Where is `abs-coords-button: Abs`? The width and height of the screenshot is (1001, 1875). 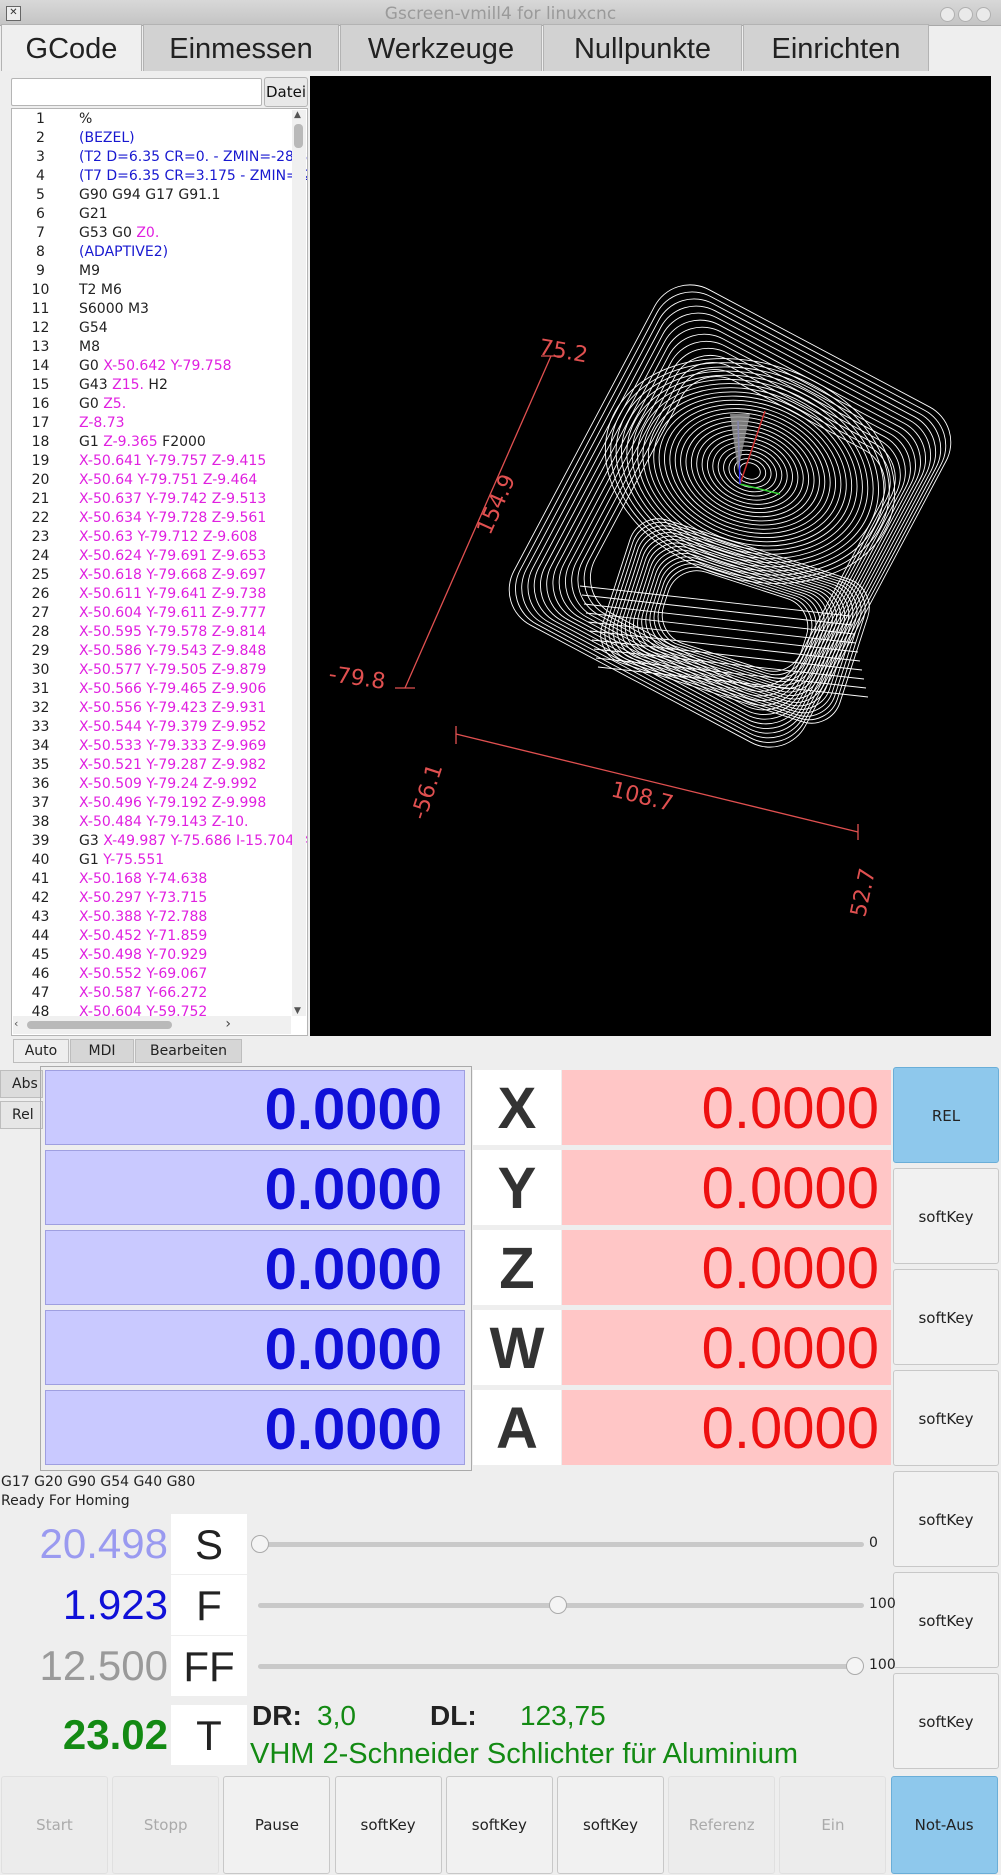 abs-coords-button: Abs is located at coordinates (21, 1084).